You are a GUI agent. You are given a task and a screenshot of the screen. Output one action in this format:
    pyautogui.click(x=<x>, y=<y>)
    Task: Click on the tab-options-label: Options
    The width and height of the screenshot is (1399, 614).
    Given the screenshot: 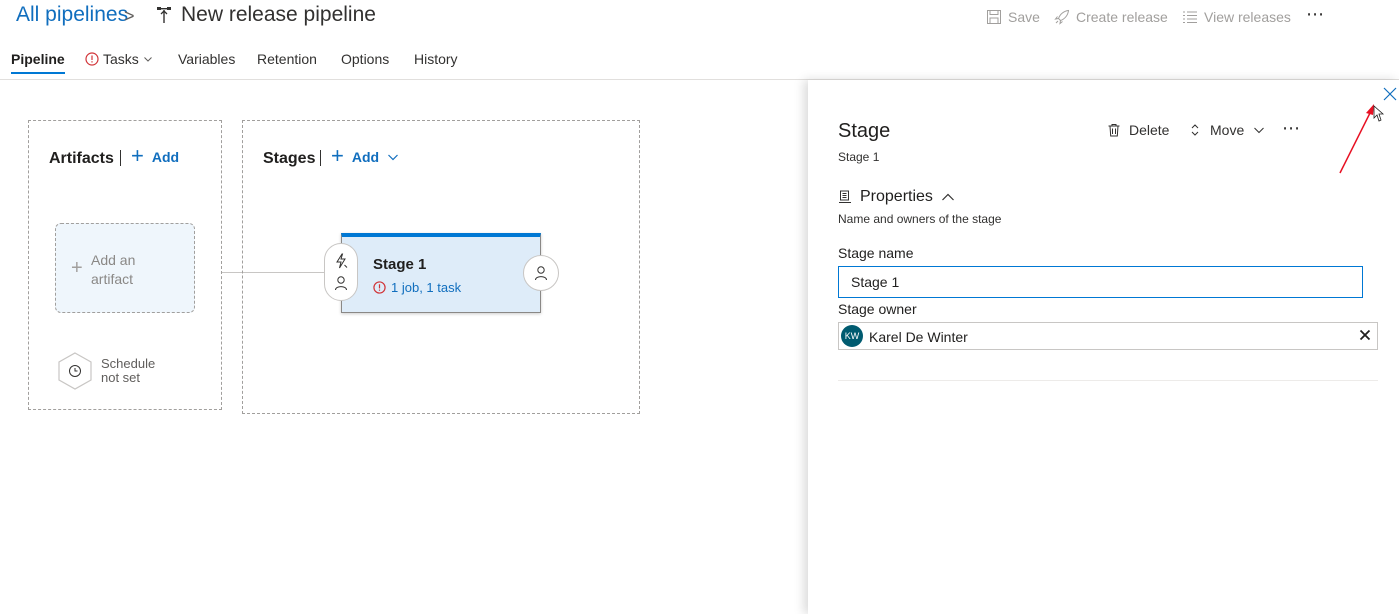 What is the action you would take?
    pyautogui.click(x=365, y=59)
    